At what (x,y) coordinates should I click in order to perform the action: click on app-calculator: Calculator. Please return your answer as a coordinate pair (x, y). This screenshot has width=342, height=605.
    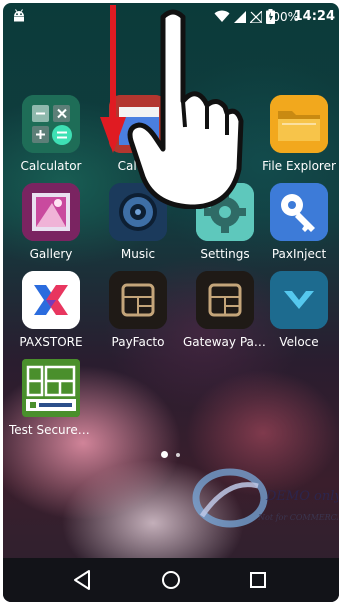
    Looking at the image, I should click on (51, 139).